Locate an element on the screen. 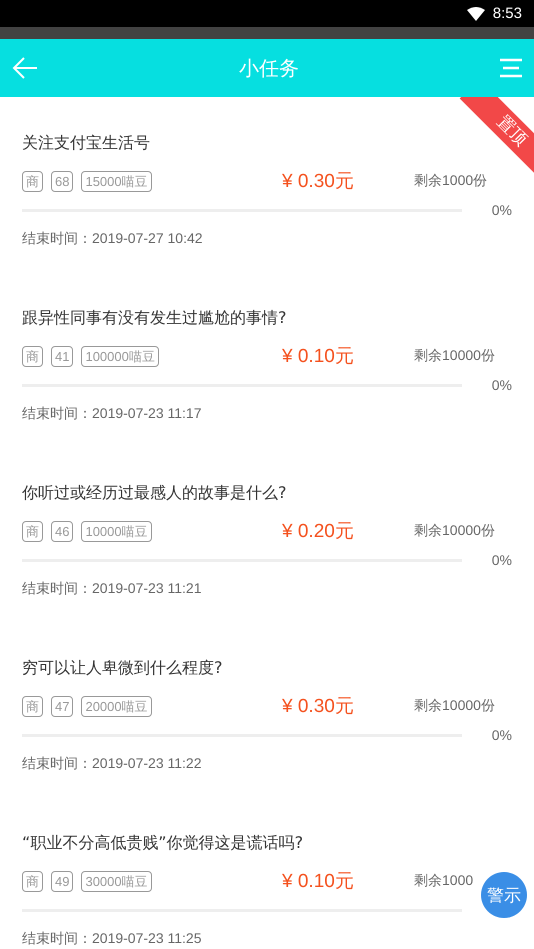 This screenshot has height=949, width=534. end-time: 结束时间：2019-07-23 11:21 is located at coordinates (112, 588).